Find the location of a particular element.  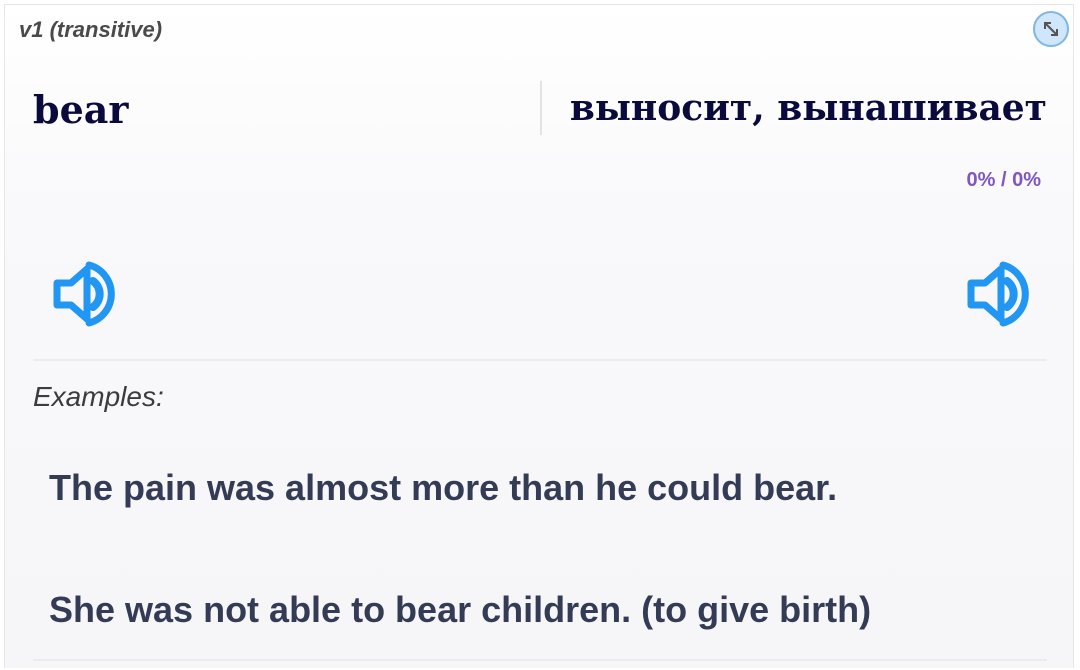

translation-text: выносит, вынашивает is located at coordinates (808, 108).